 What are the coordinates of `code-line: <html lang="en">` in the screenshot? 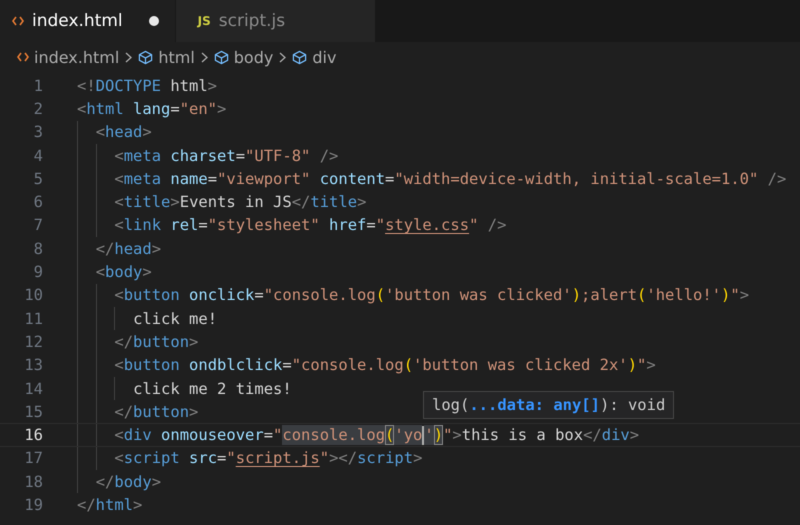 It's located at (151, 109).